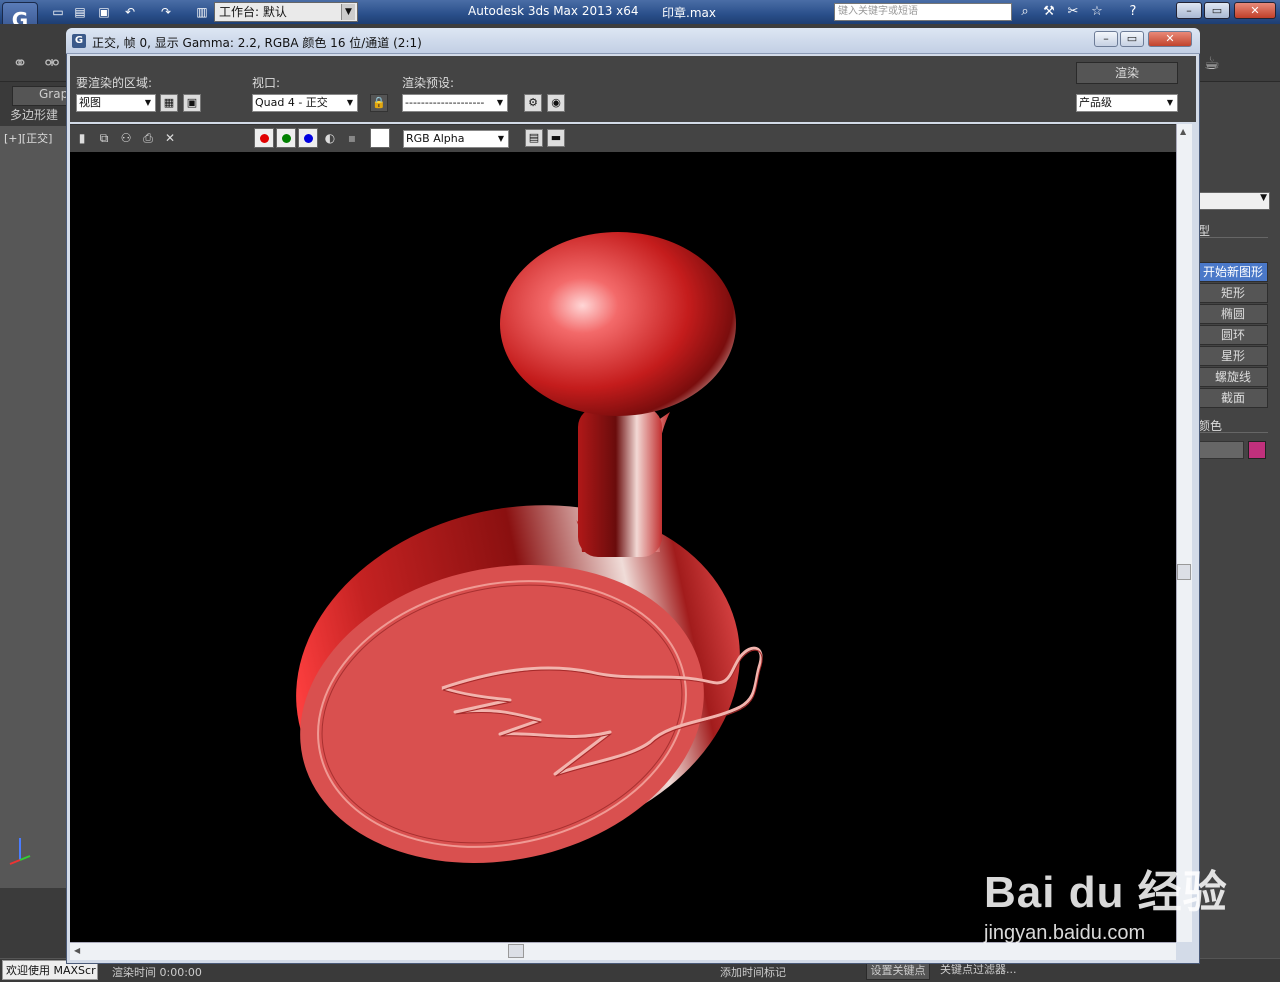  Describe the element at coordinates (264, 138) in the screenshot. I see `red-channel-toggle` at that location.